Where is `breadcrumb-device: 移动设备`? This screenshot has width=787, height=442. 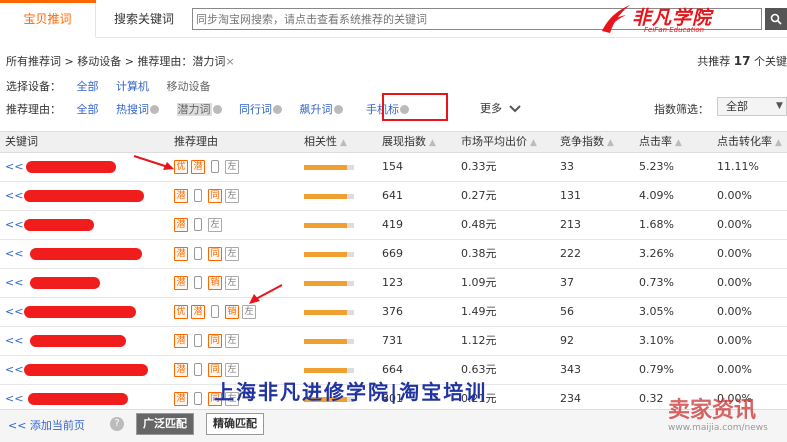 breadcrumb-device: 移动设备 is located at coordinates (99, 61).